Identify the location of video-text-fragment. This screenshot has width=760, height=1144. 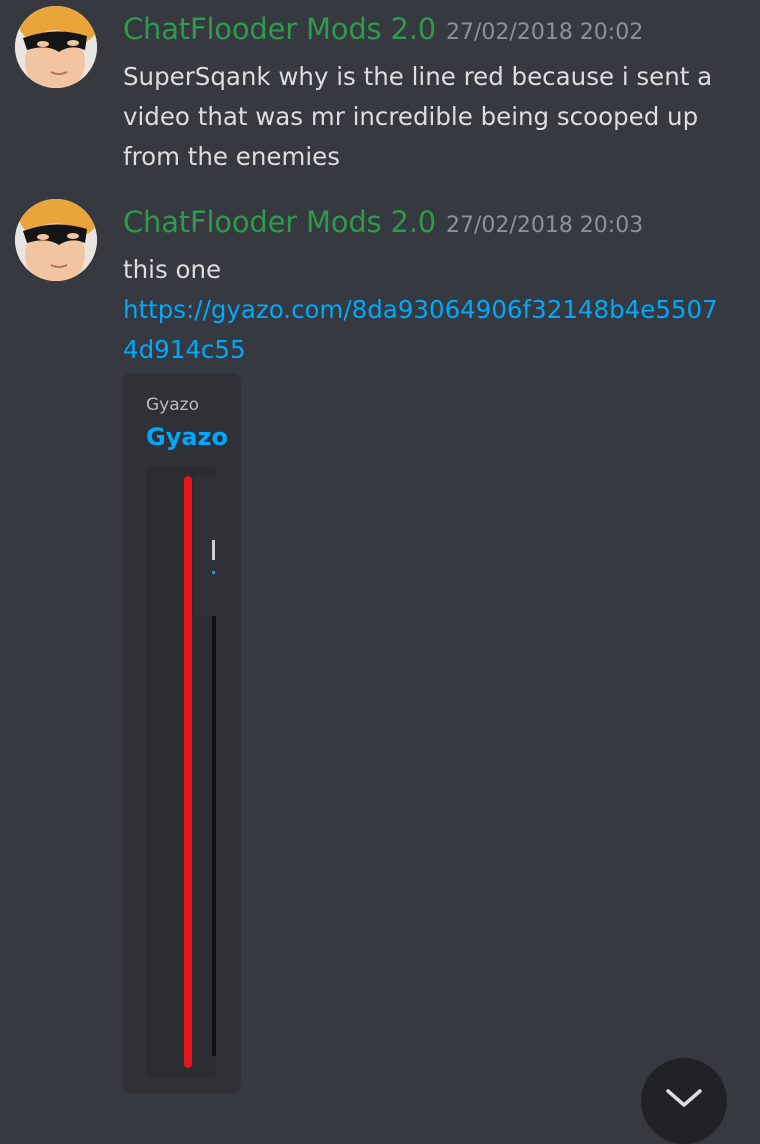
(213, 550).